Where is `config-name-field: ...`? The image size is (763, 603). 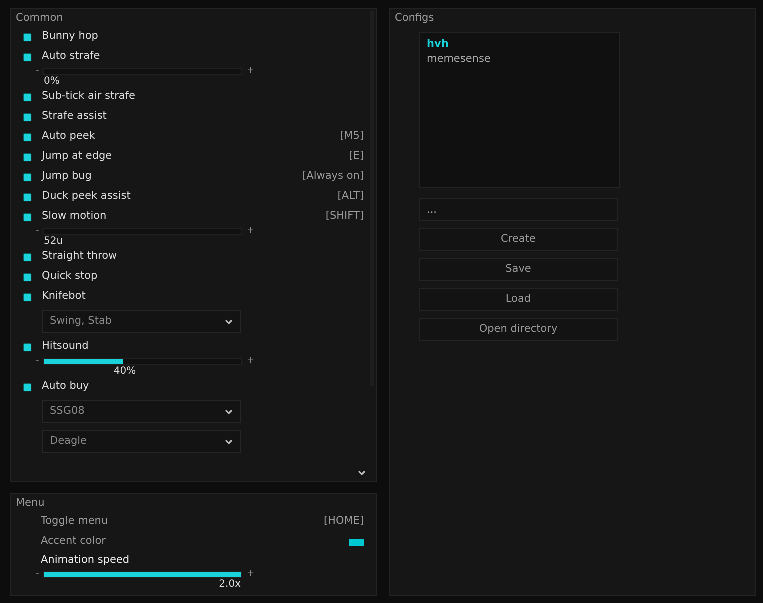
config-name-field: ... is located at coordinates (518, 209).